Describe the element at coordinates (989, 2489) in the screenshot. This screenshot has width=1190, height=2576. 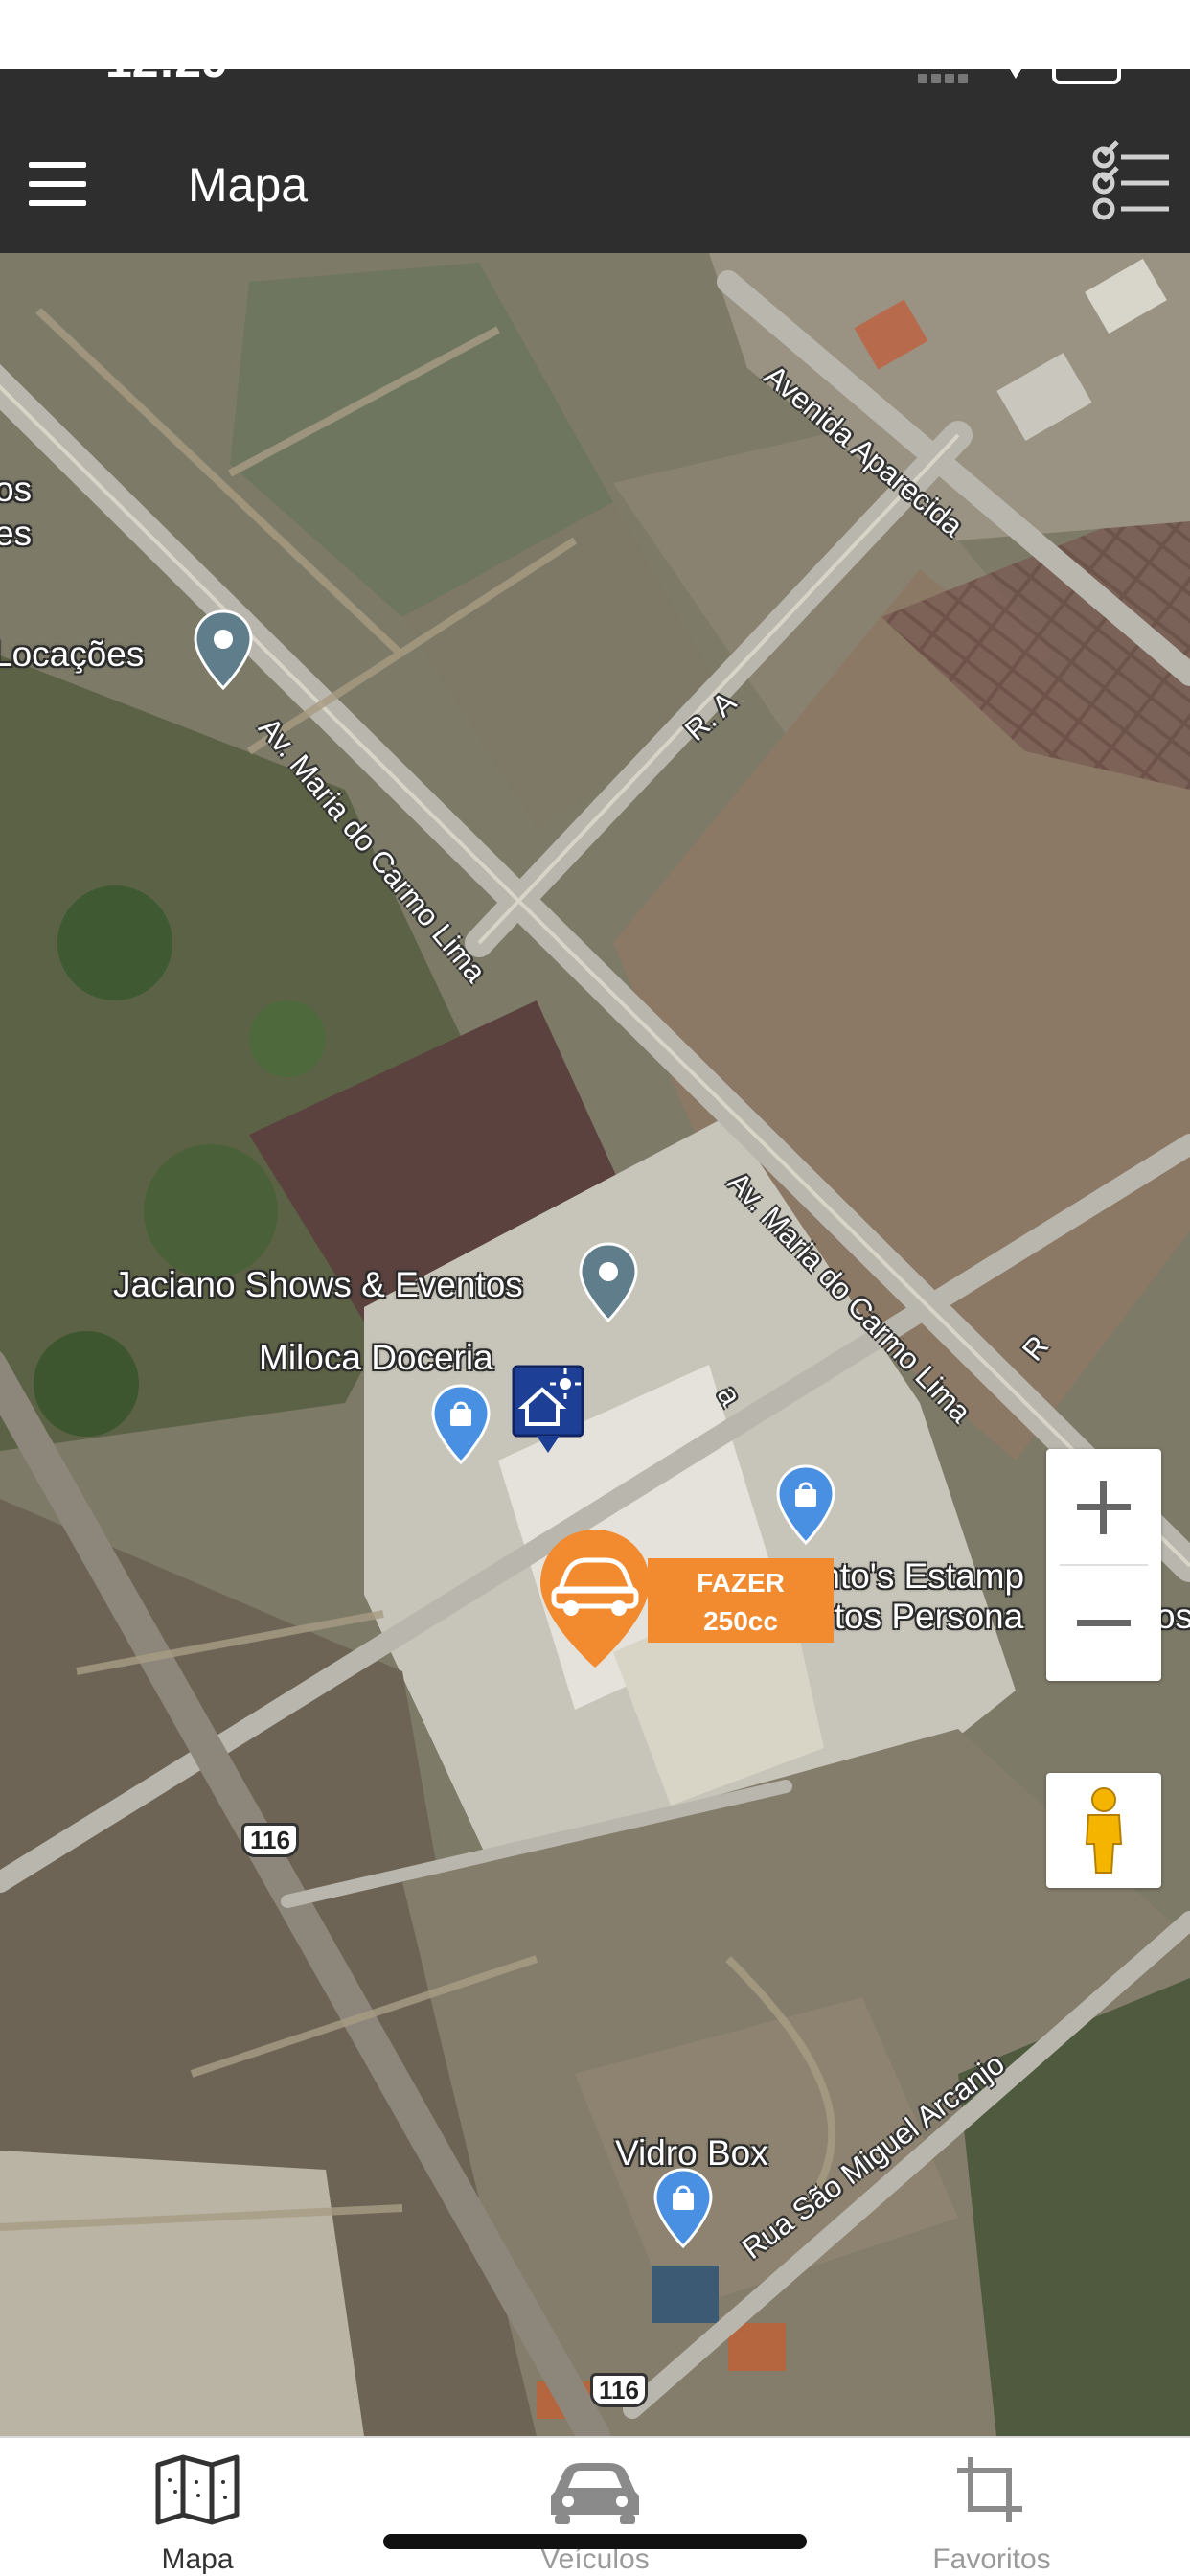
I see `crop-icon` at that location.